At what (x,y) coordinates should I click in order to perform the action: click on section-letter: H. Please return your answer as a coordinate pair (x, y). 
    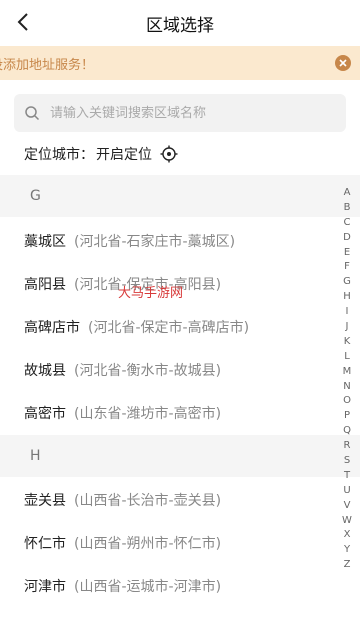
    Looking at the image, I should click on (35, 456).